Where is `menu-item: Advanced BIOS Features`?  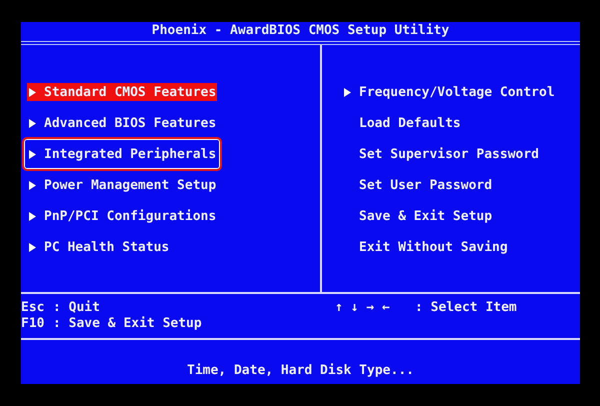
menu-item: Advanced BIOS Features is located at coordinates (122, 123).